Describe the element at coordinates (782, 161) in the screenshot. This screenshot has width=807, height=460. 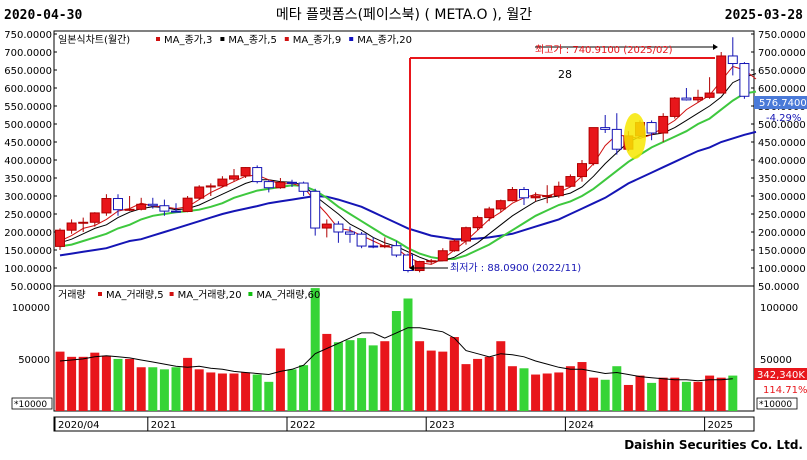
I see `price-tick-label-right: 400.0000` at that location.